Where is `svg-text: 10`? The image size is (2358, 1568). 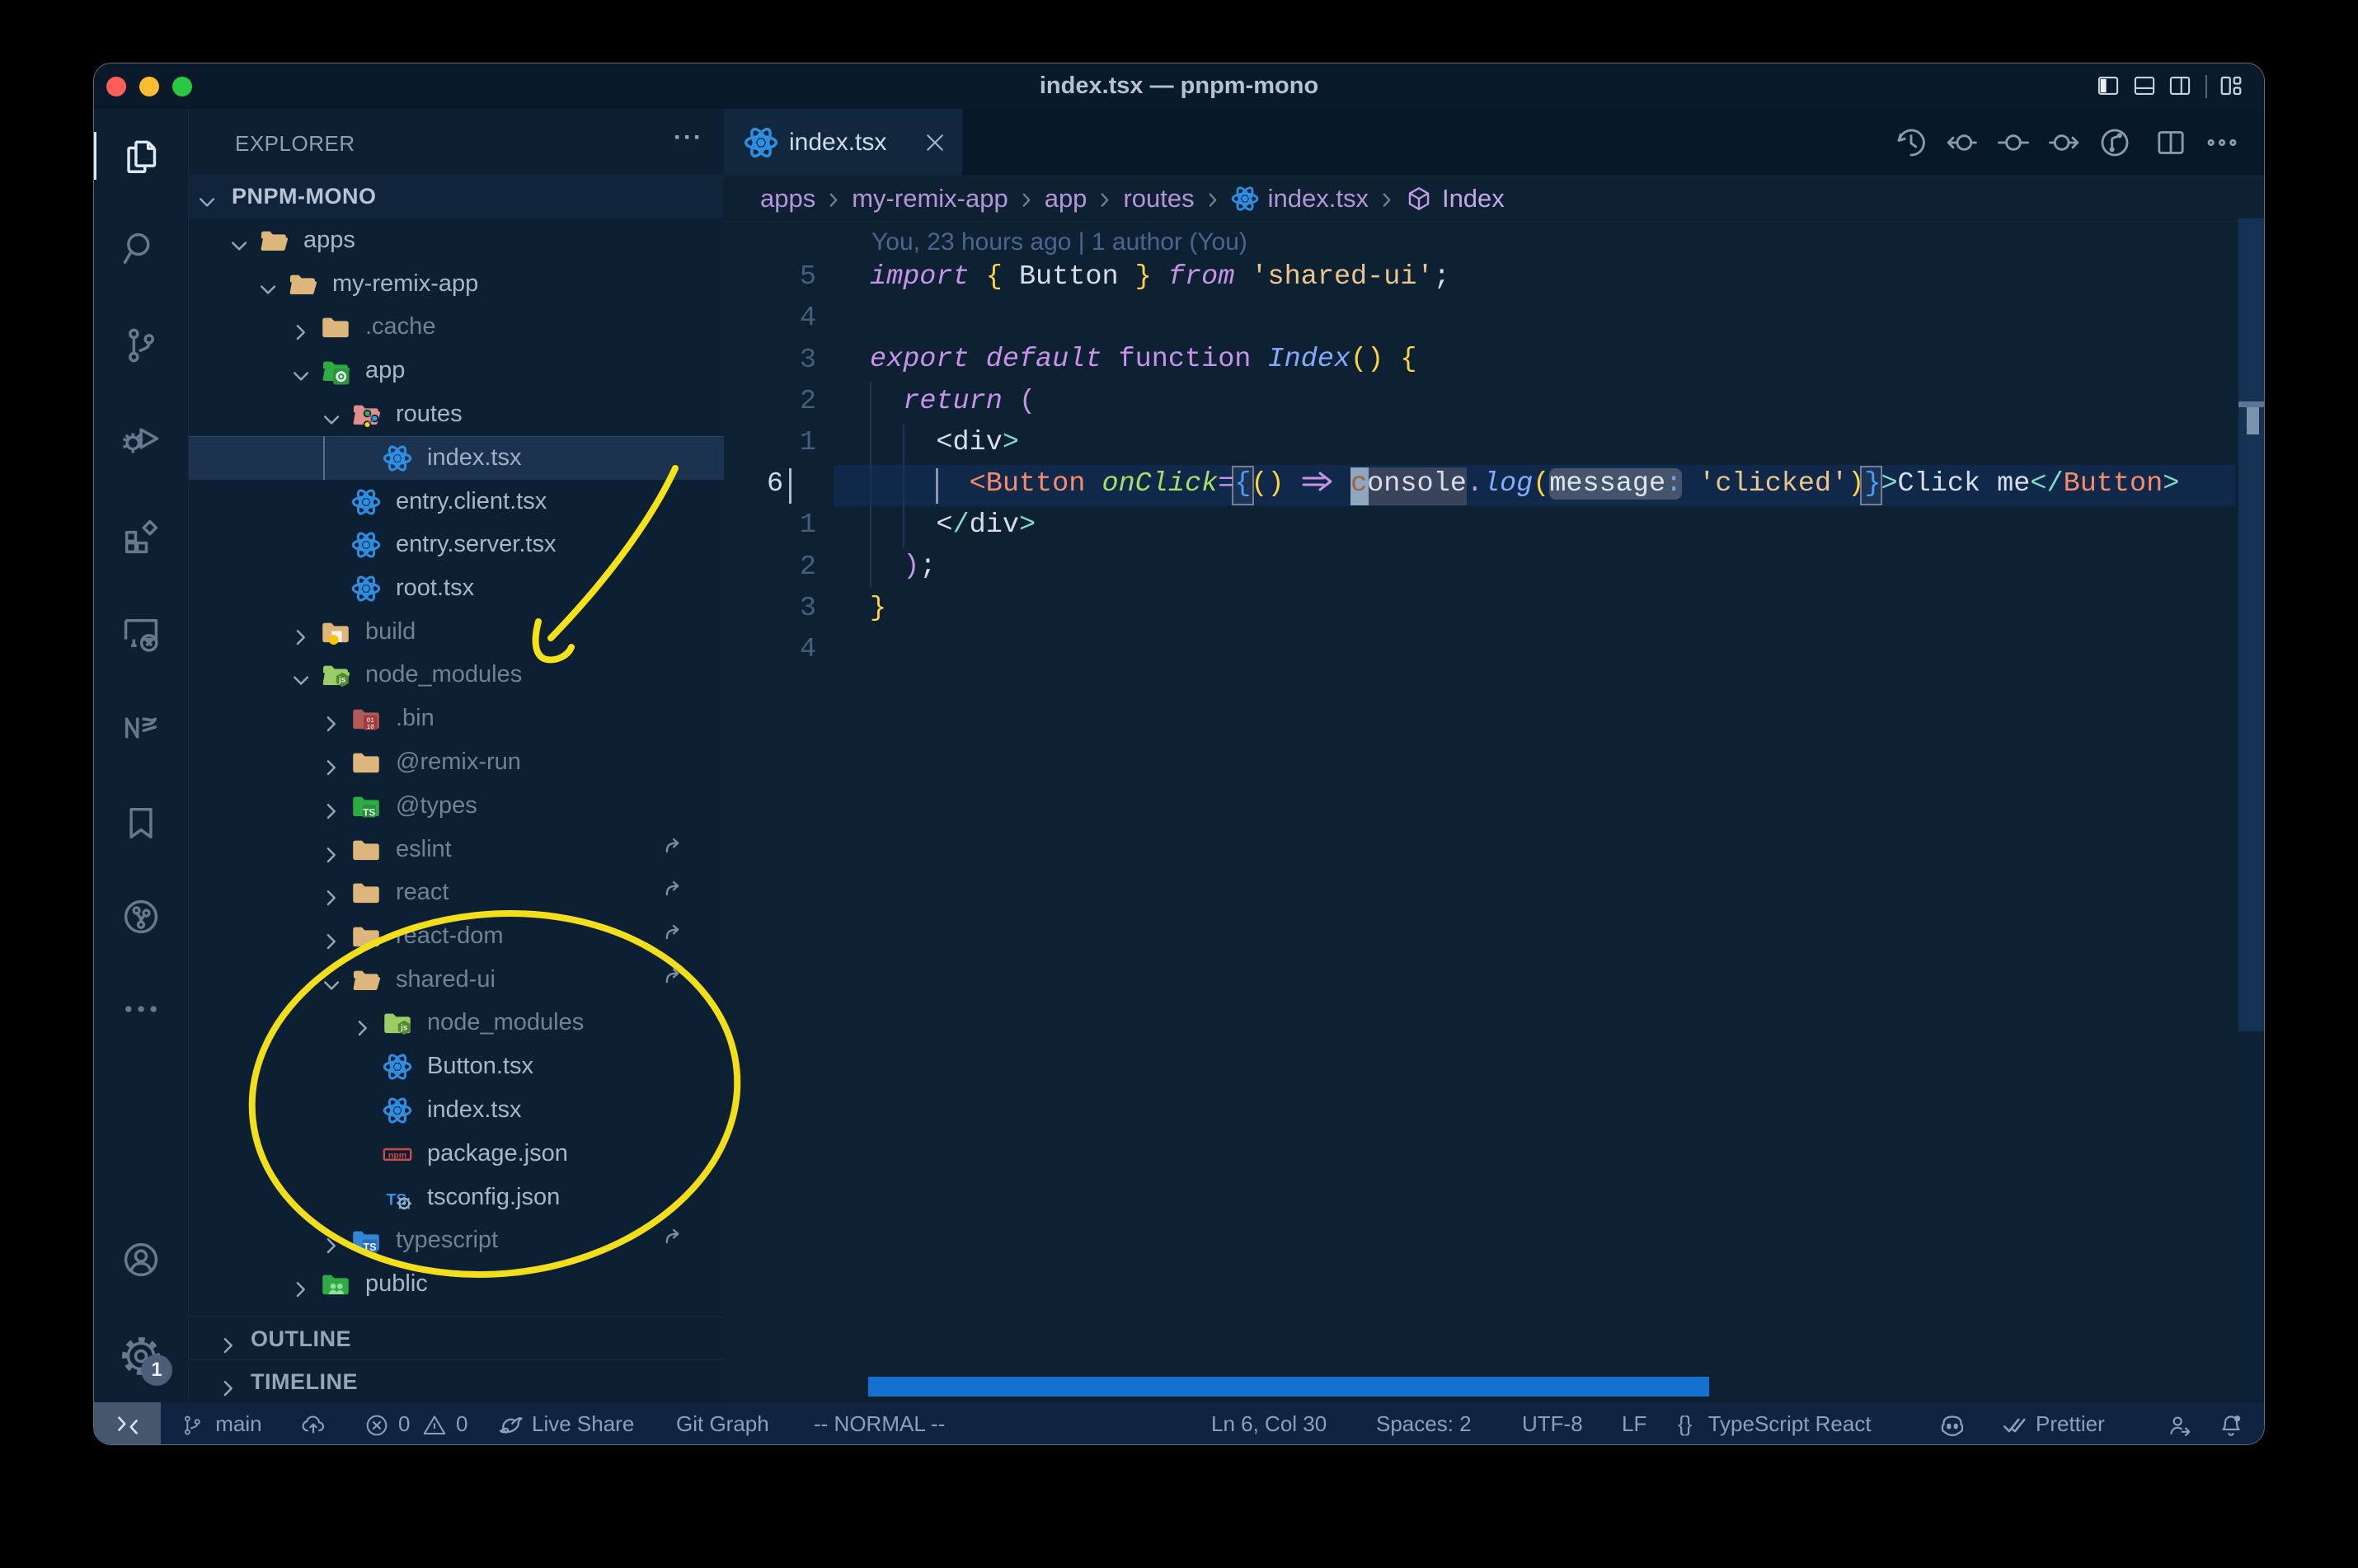
svg-text: 10 is located at coordinates (371, 728).